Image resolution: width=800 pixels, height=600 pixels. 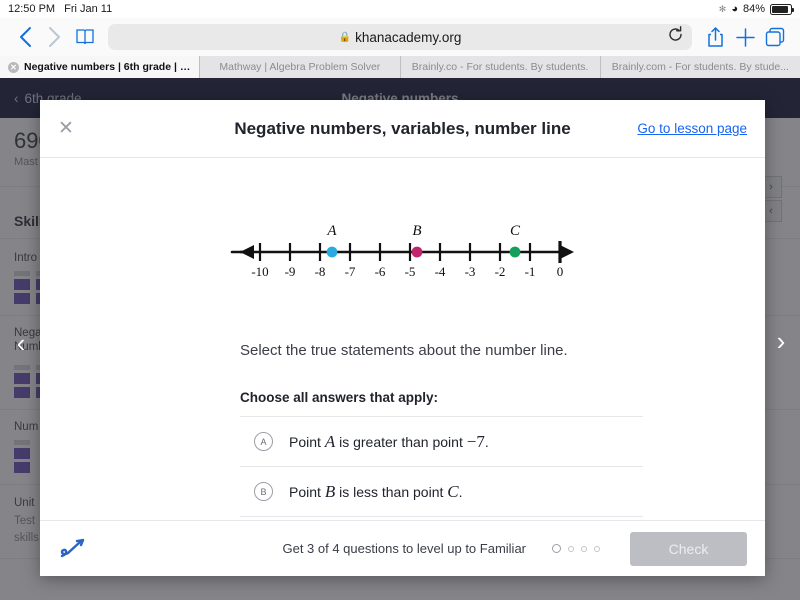 I want to click on check-button: Check, so click(x=688, y=548).